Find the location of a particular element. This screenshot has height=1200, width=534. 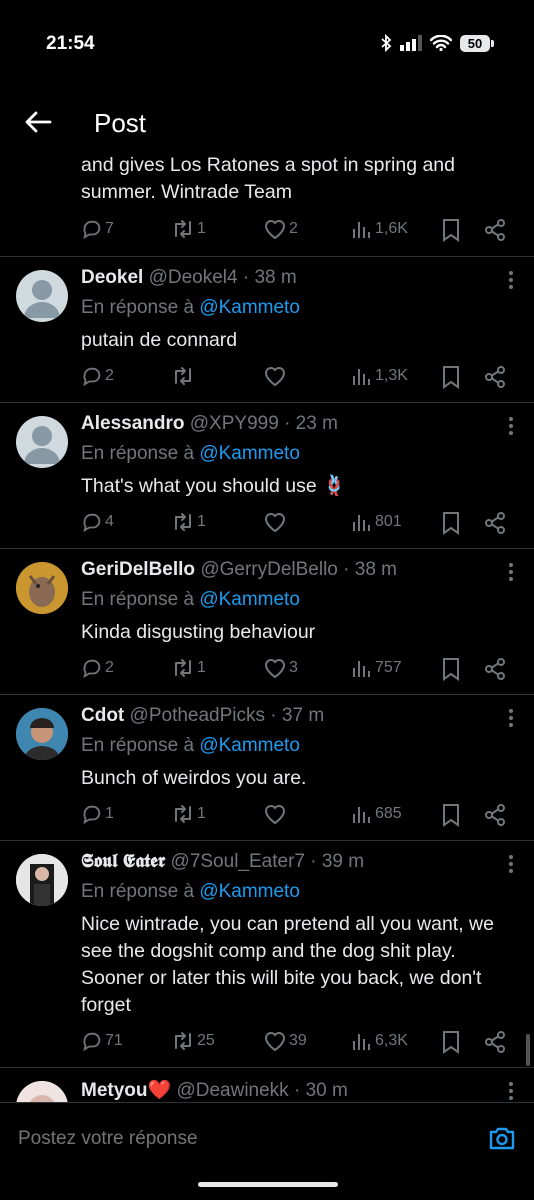

reply-button: 1 is located at coordinates (97, 814).